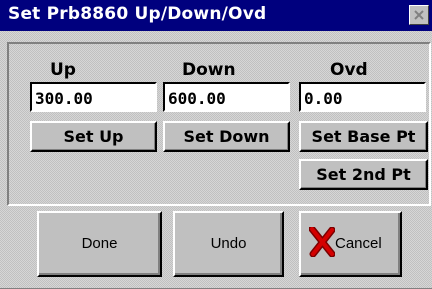  Describe the element at coordinates (137, 14) in the screenshot. I see `window-title: Set Prb8860 Up/Down/Ovd` at that location.